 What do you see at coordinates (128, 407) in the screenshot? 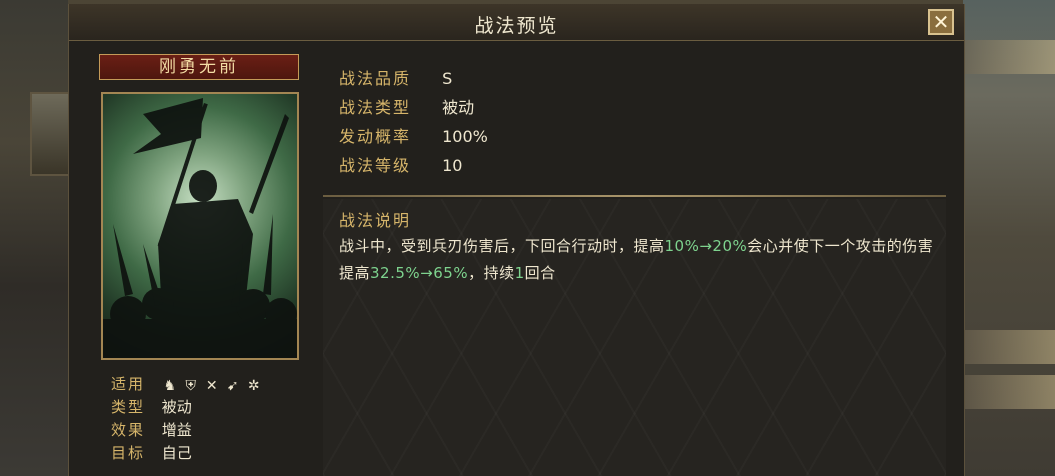
I see `attr-label: 类型` at bounding box center [128, 407].